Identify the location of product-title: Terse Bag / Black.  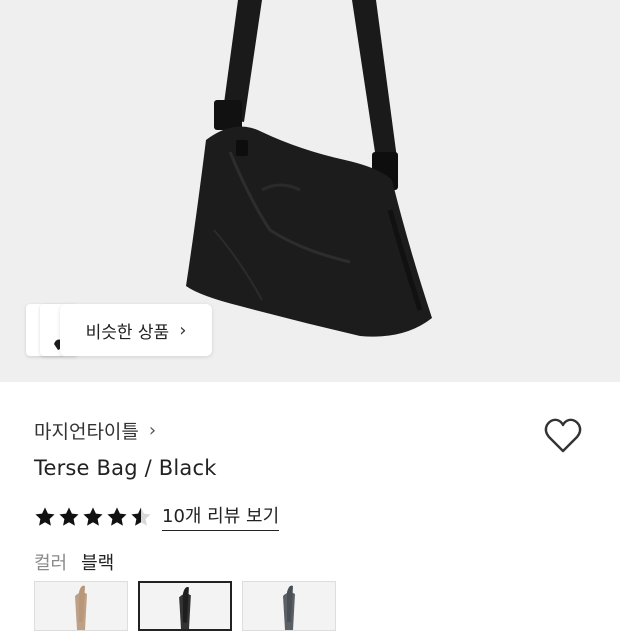
(125, 468).